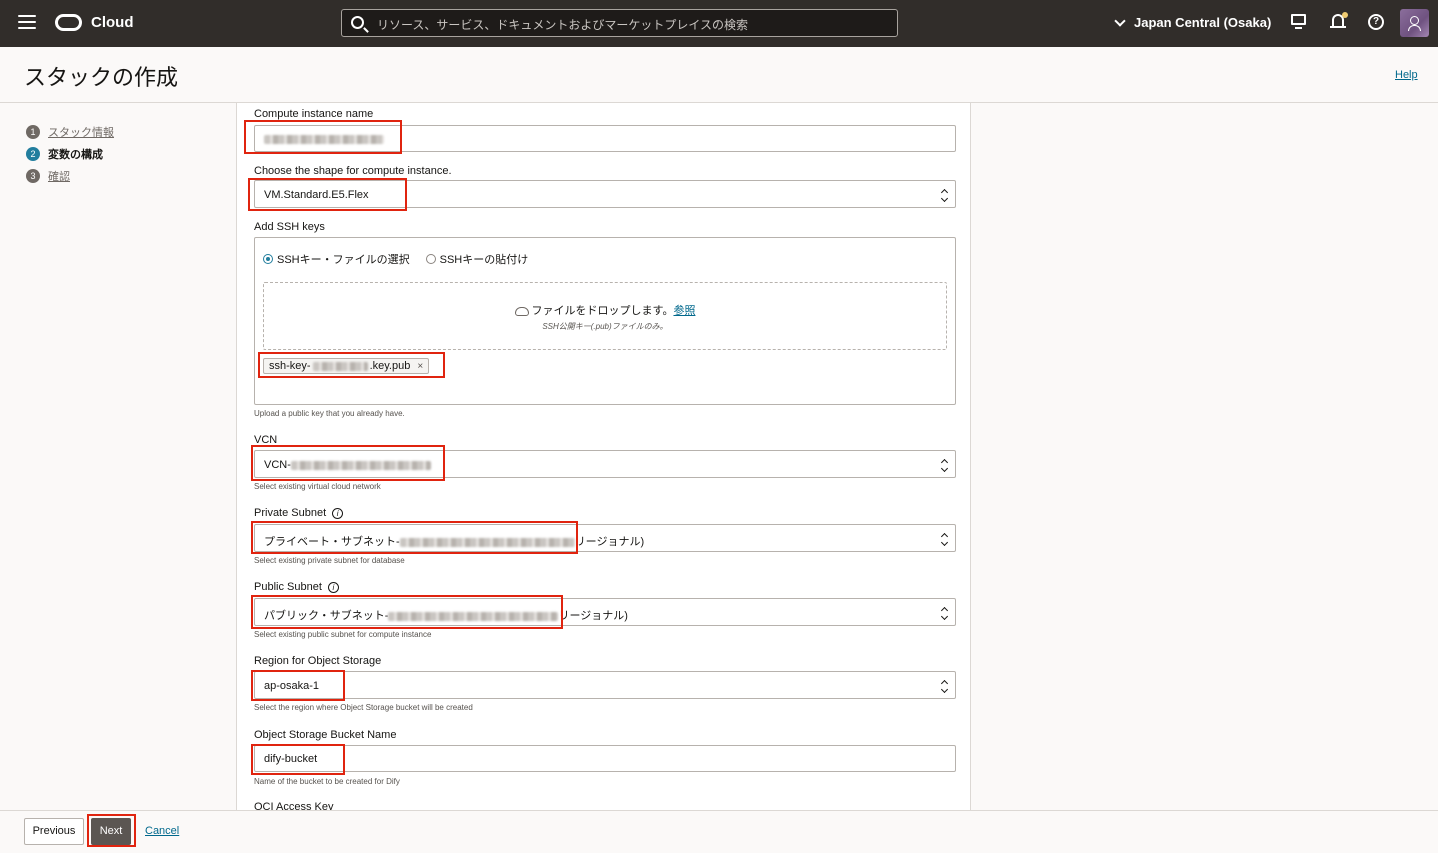  Describe the element at coordinates (353, 171) in the screenshot. I see `shape-label: Choose the shape for compute instance.` at that location.